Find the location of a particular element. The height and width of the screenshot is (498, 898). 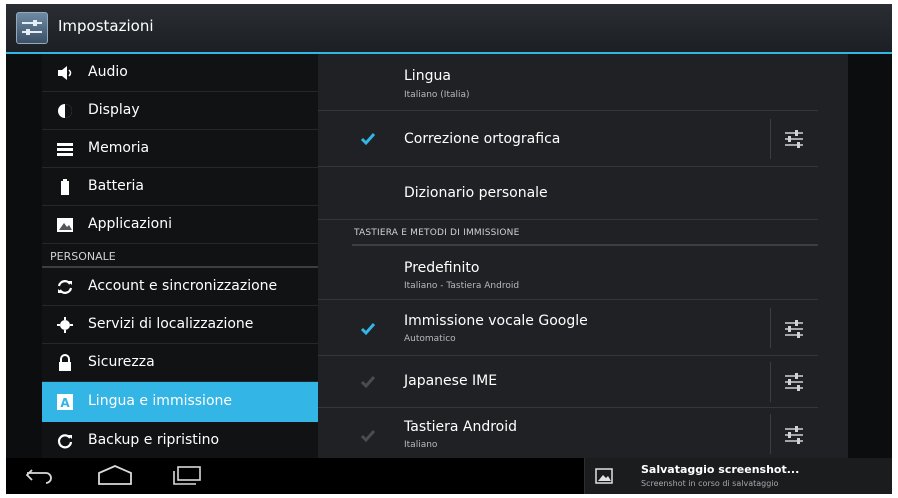

home-icon is located at coordinates (115, 475).